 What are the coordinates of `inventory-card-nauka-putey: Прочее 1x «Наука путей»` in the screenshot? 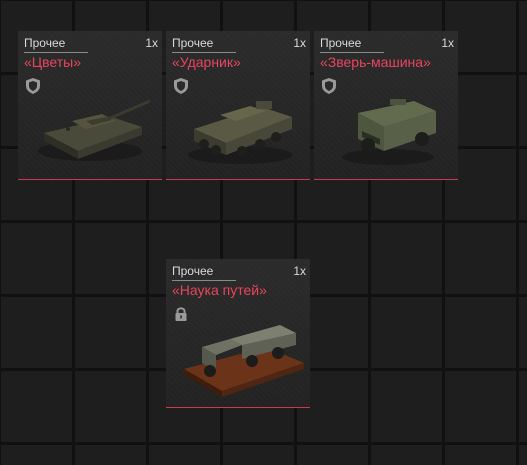 It's located at (238, 333).